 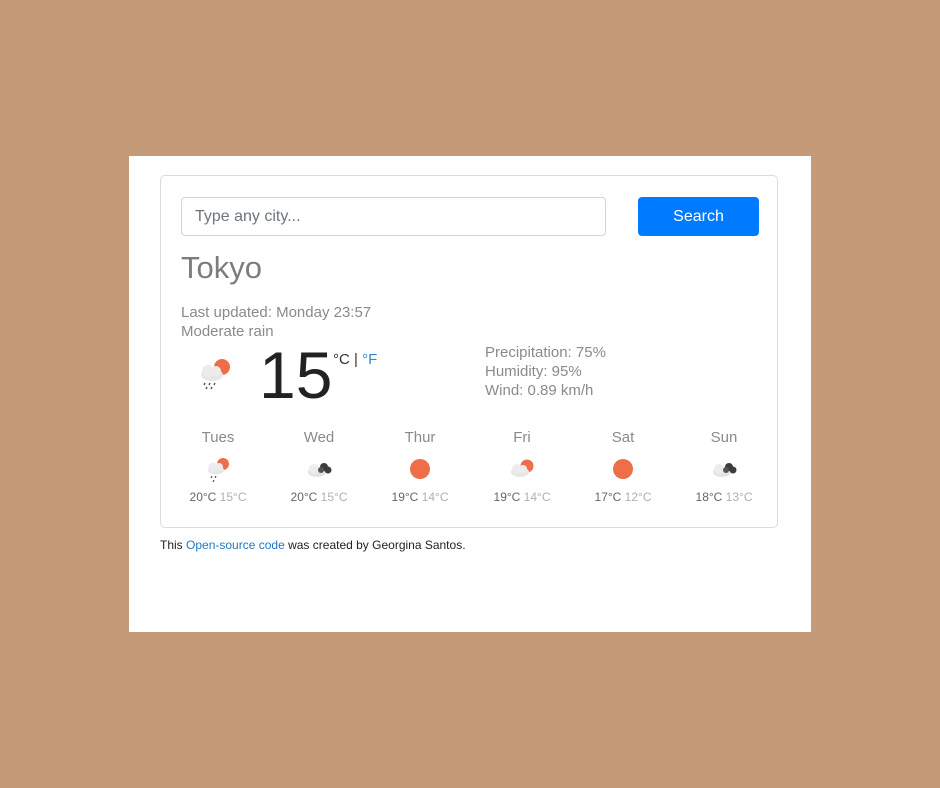 I want to click on forecast-max-temp: 18°C, so click(x=709, y=497).